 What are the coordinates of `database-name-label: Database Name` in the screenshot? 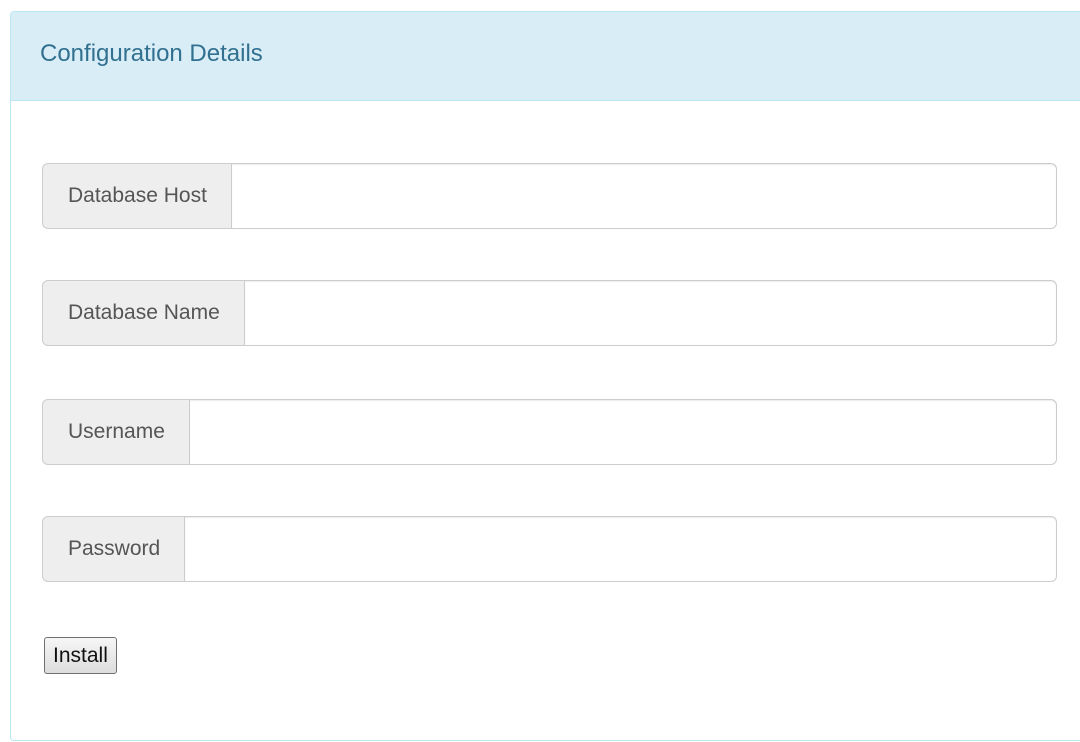 It's located at (143, 313).